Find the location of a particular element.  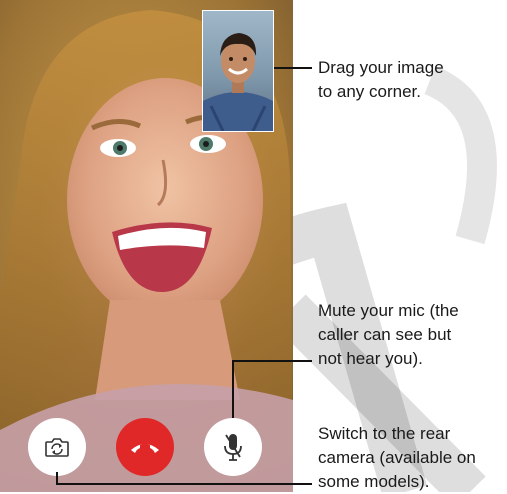

callout-line: camera (available on is located at coordinates (397, 457).